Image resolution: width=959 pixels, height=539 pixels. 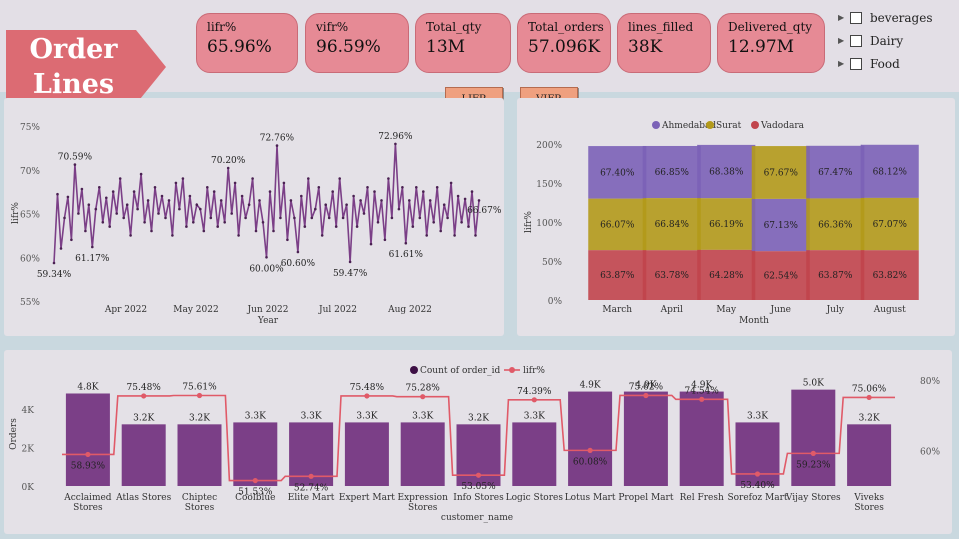 What do you see at coordinates (478, 487) in the screenshot?
I see `lifr-value-label: 53.05%` at bounding box center [478, 487].